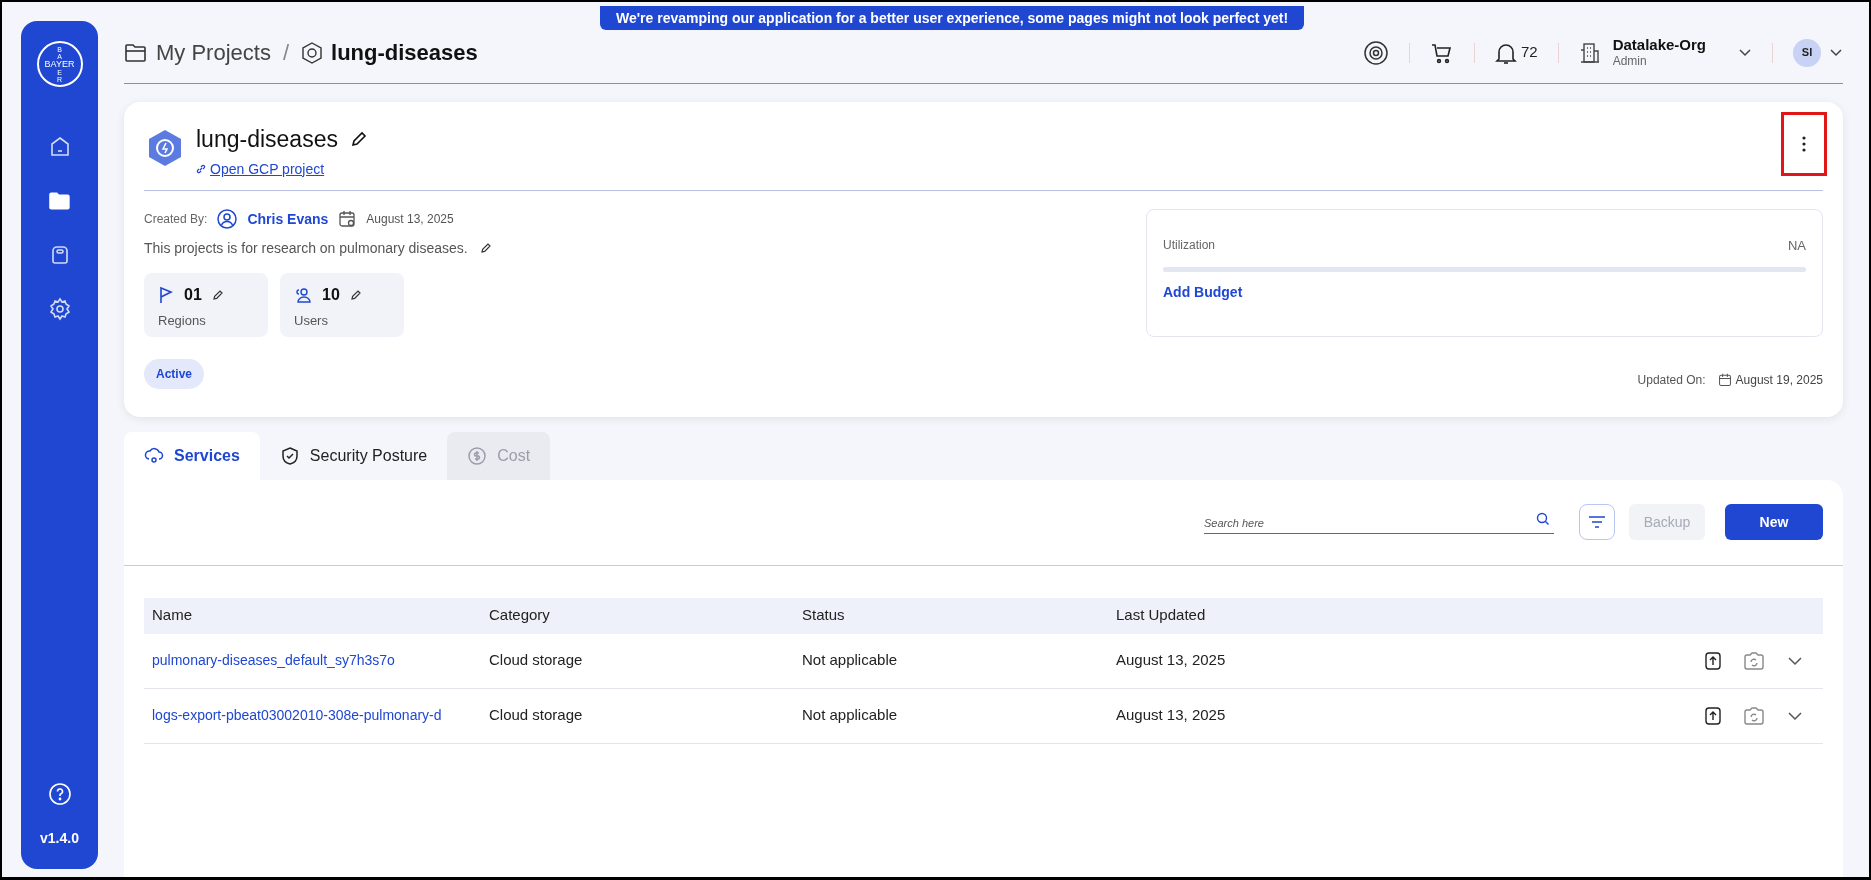 This screenshot has height=880, width=1871. What do you see at coordinates (353, 455) in the screenshot?
I see `tab: Security Posture` at bounding box center [353, 455].